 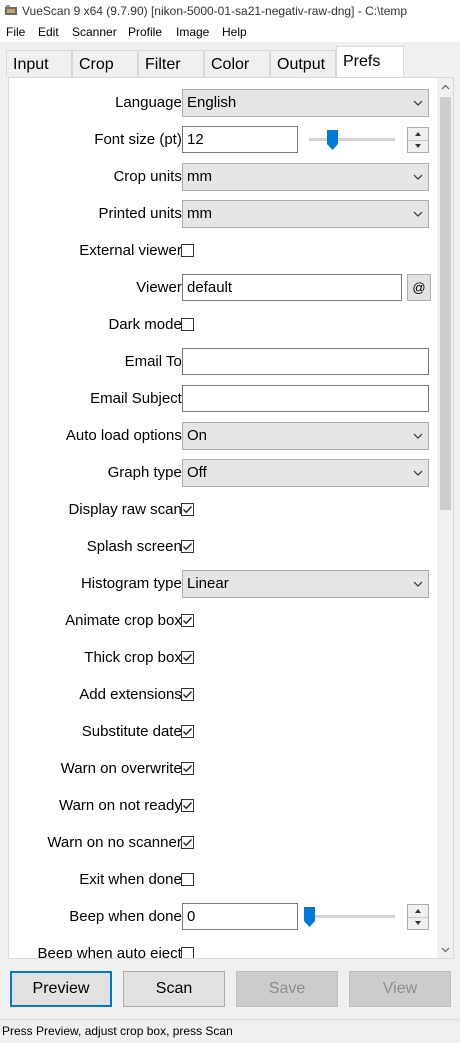 What do you see at coordinates (105, 63) in the screenshot?
I see `tab-crop: Crop` at bounding box center [105, 63].